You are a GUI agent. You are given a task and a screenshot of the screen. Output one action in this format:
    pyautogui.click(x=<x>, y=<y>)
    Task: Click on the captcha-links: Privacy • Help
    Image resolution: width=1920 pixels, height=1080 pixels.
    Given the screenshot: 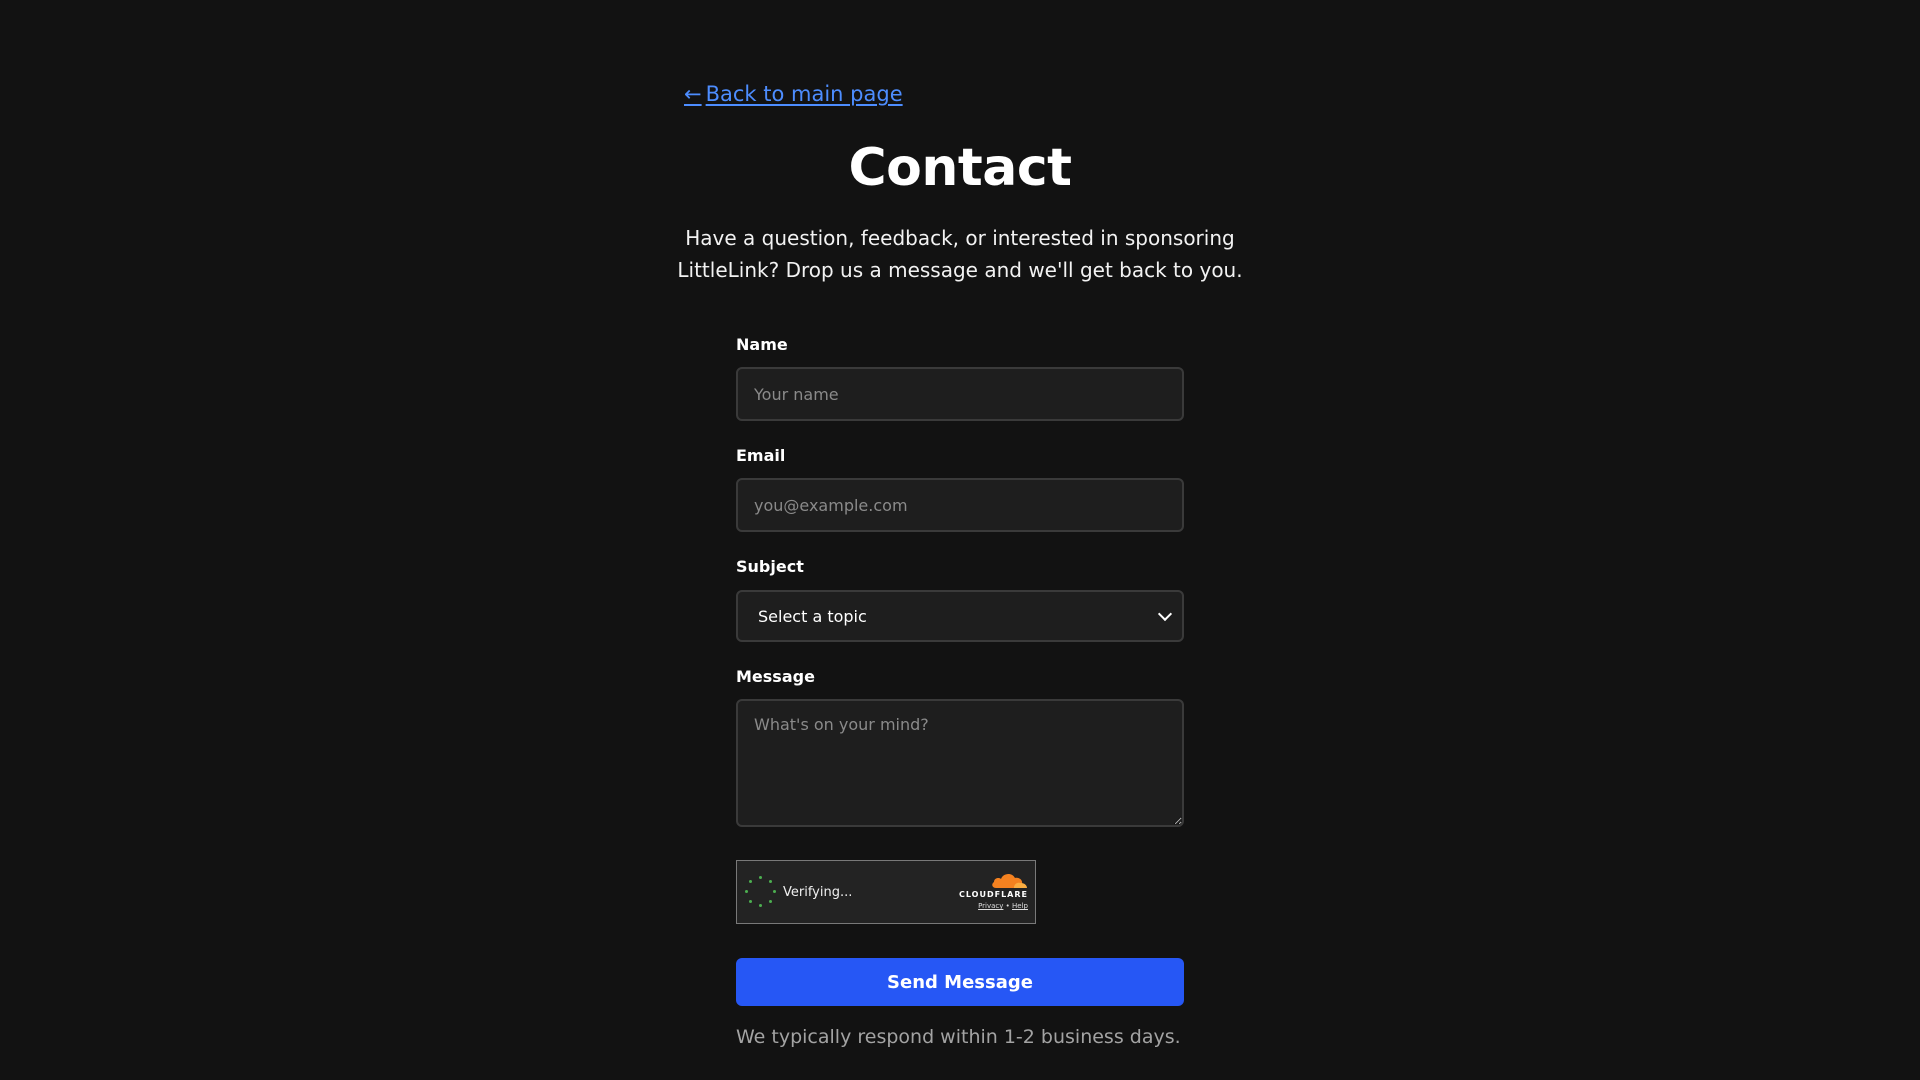 What is the action you would take?
    pyautogui.click(x=988, y=906)
    